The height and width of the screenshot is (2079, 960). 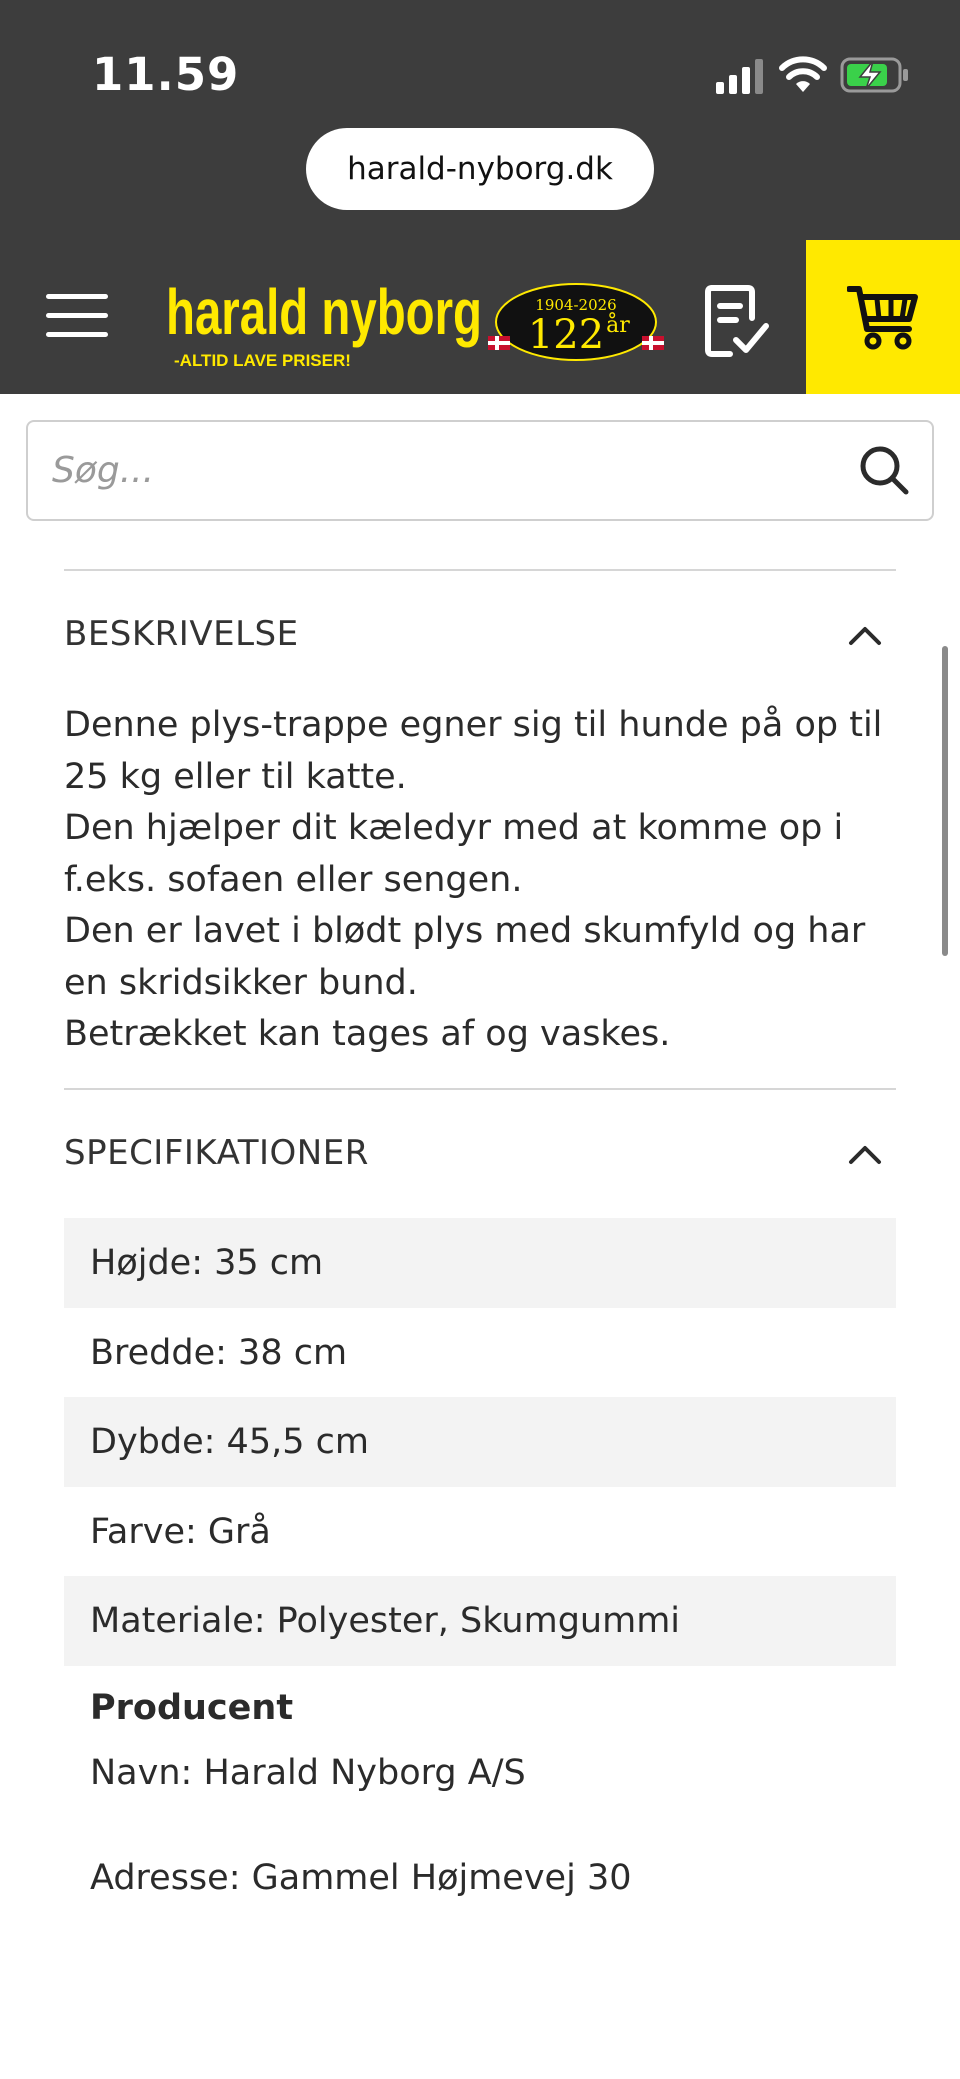 What do you see at coordinates (166, 74) in the screenshot?
I see `status-time: 11.59` at bounding box center [166, 74].